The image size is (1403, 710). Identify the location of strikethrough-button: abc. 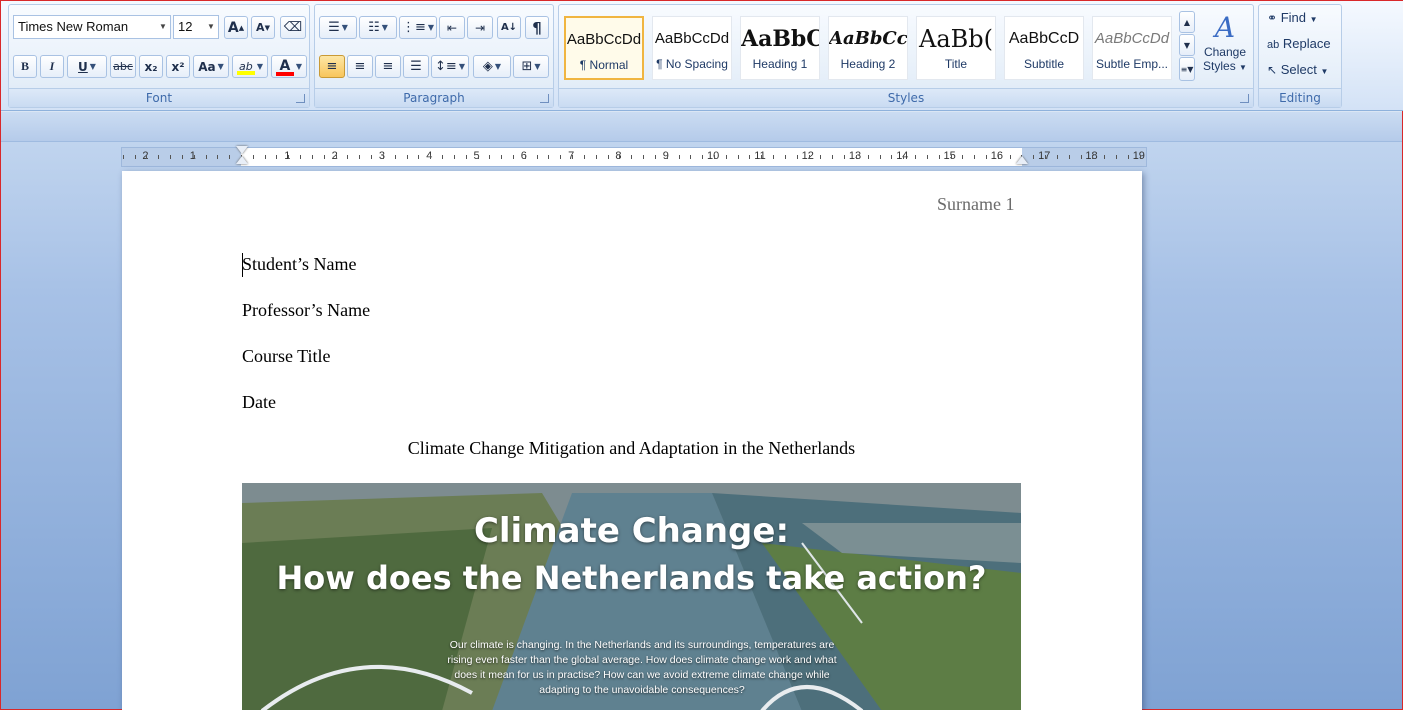
(123, 66).